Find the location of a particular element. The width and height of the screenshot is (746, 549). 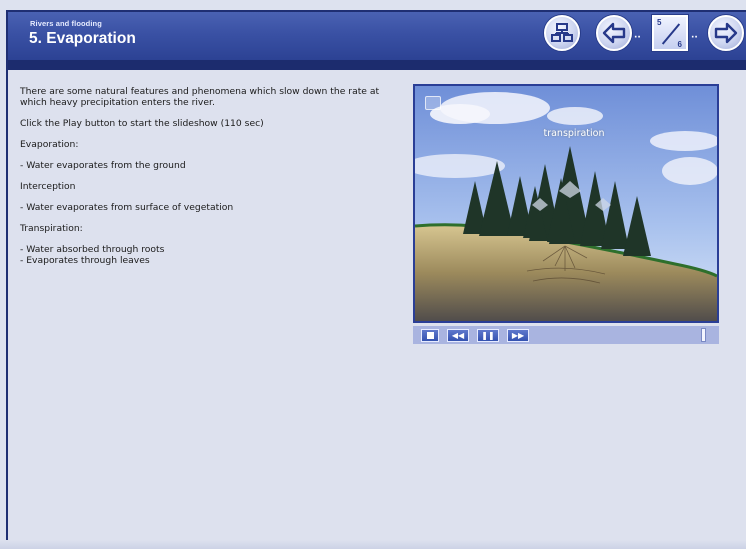

arrow-left-icon is located at coordinates (614, 33).